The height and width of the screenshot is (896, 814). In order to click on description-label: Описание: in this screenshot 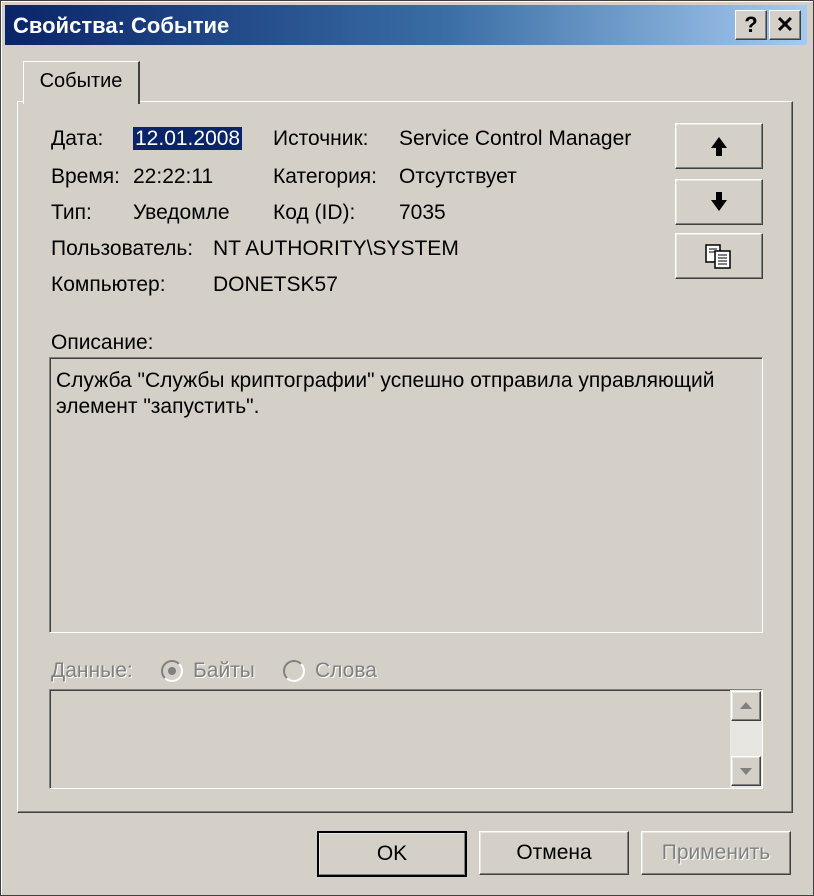, I will do `click(102, 342)`.